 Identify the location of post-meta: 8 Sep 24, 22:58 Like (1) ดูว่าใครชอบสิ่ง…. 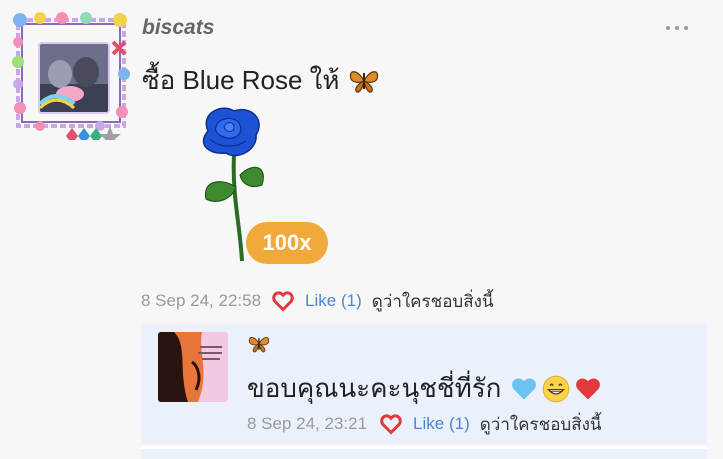
(317, 301).